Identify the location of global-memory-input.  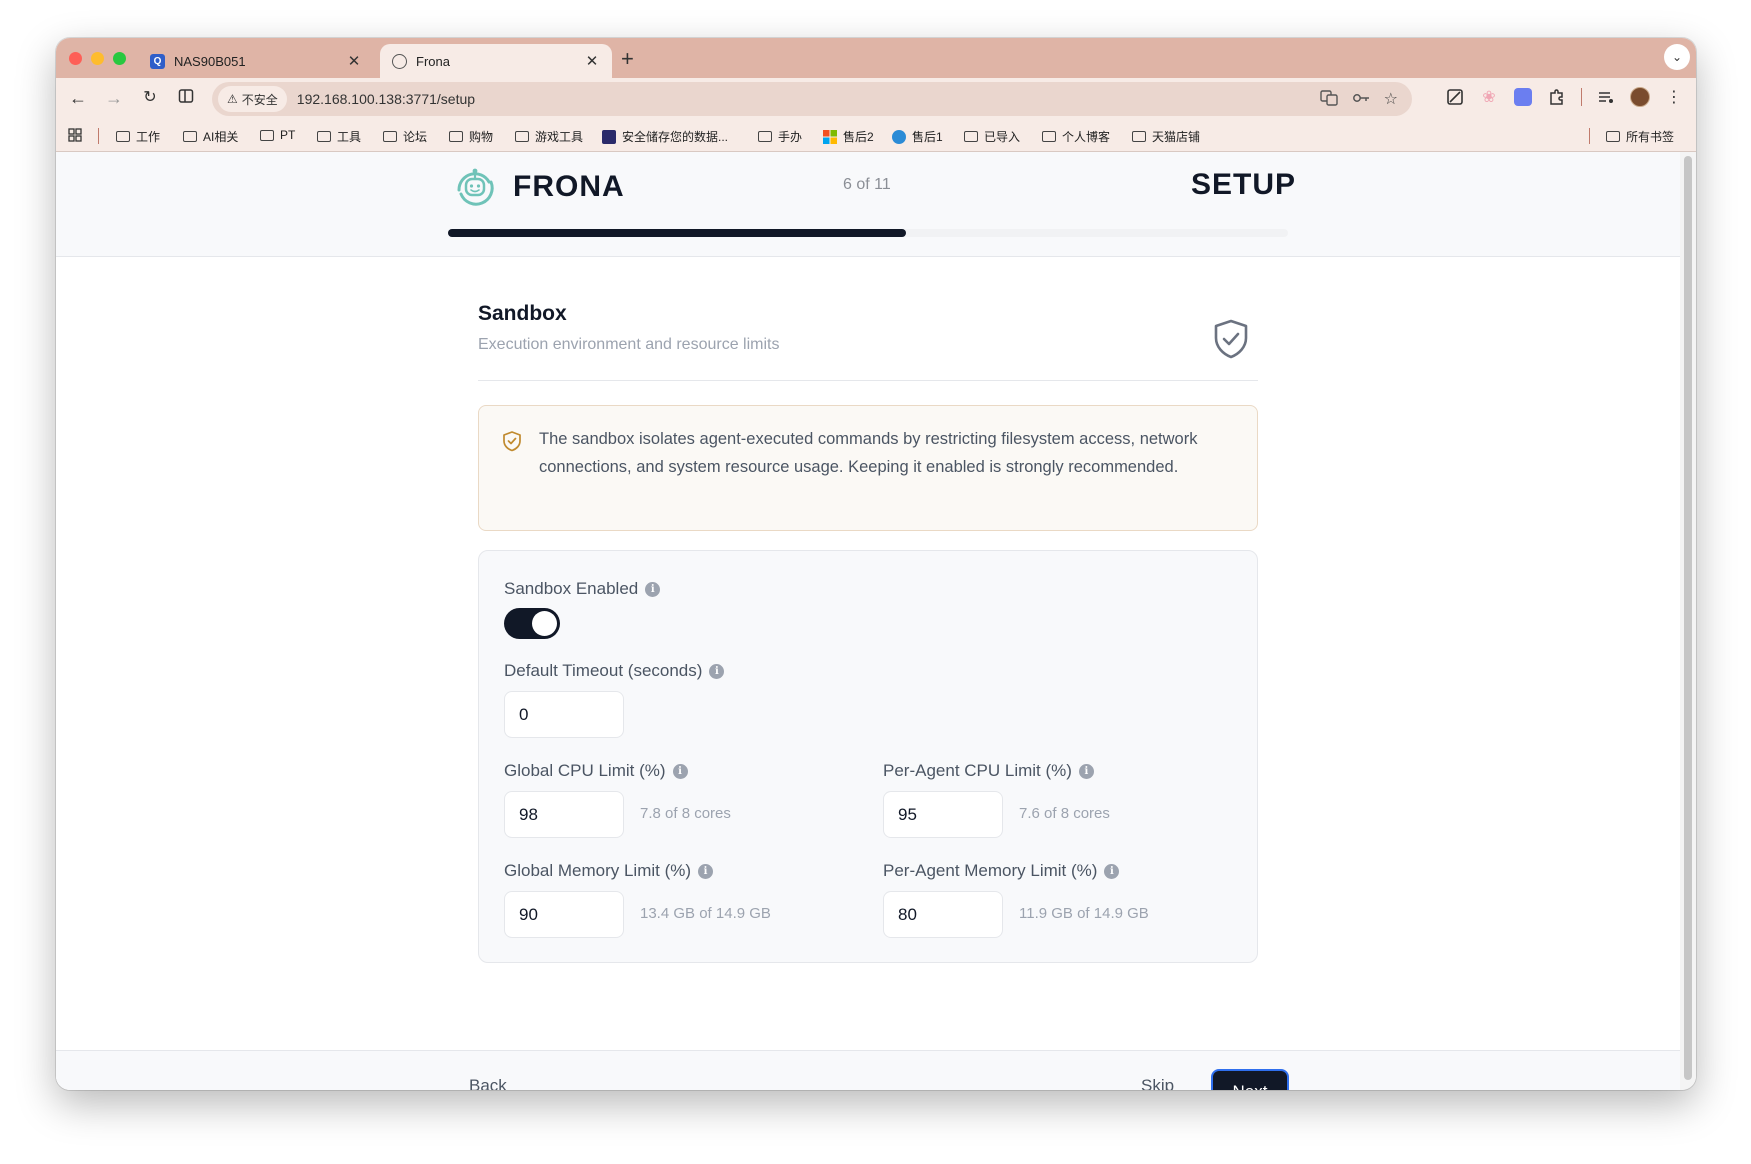
(564, 914).